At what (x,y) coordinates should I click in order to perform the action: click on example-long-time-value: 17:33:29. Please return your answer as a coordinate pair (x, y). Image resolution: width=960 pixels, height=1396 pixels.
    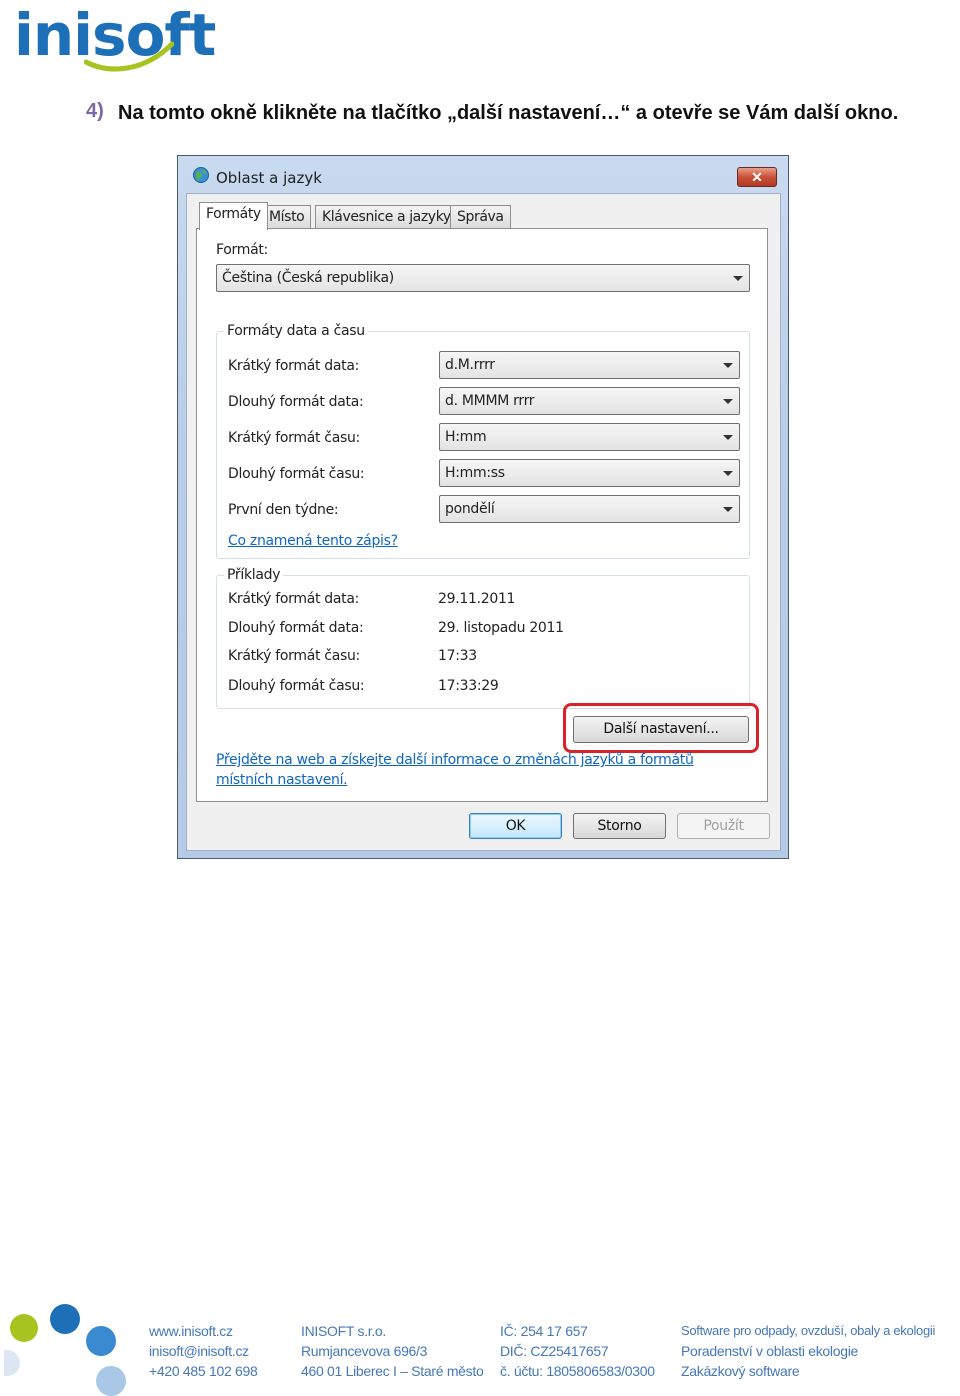
    Looking at the image, I should click on (468, 686).